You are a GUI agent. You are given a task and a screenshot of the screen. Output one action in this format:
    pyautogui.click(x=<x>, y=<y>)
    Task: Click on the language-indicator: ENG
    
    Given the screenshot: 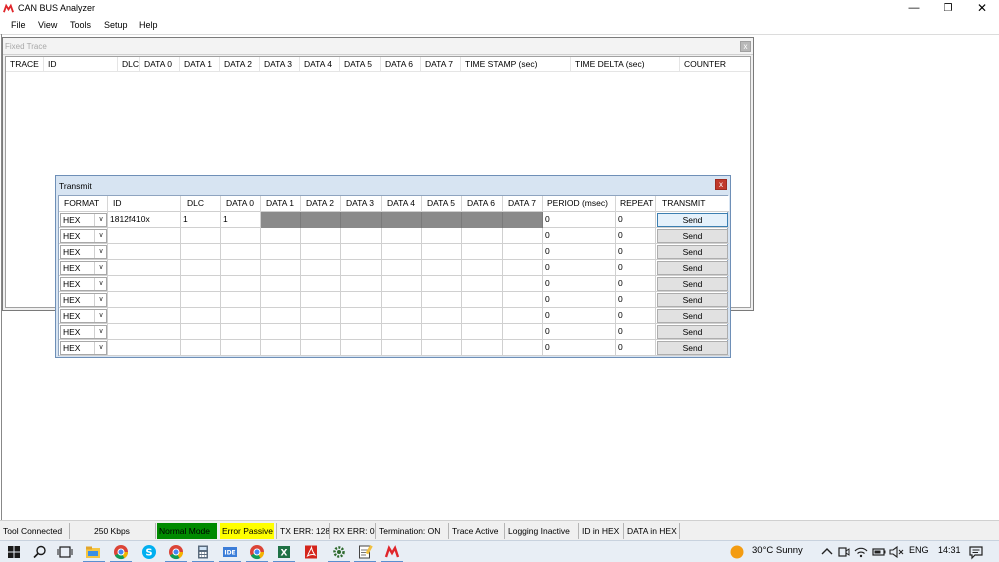 What is the action you would take?
    pyautogui.click(x=919, y=550)
    